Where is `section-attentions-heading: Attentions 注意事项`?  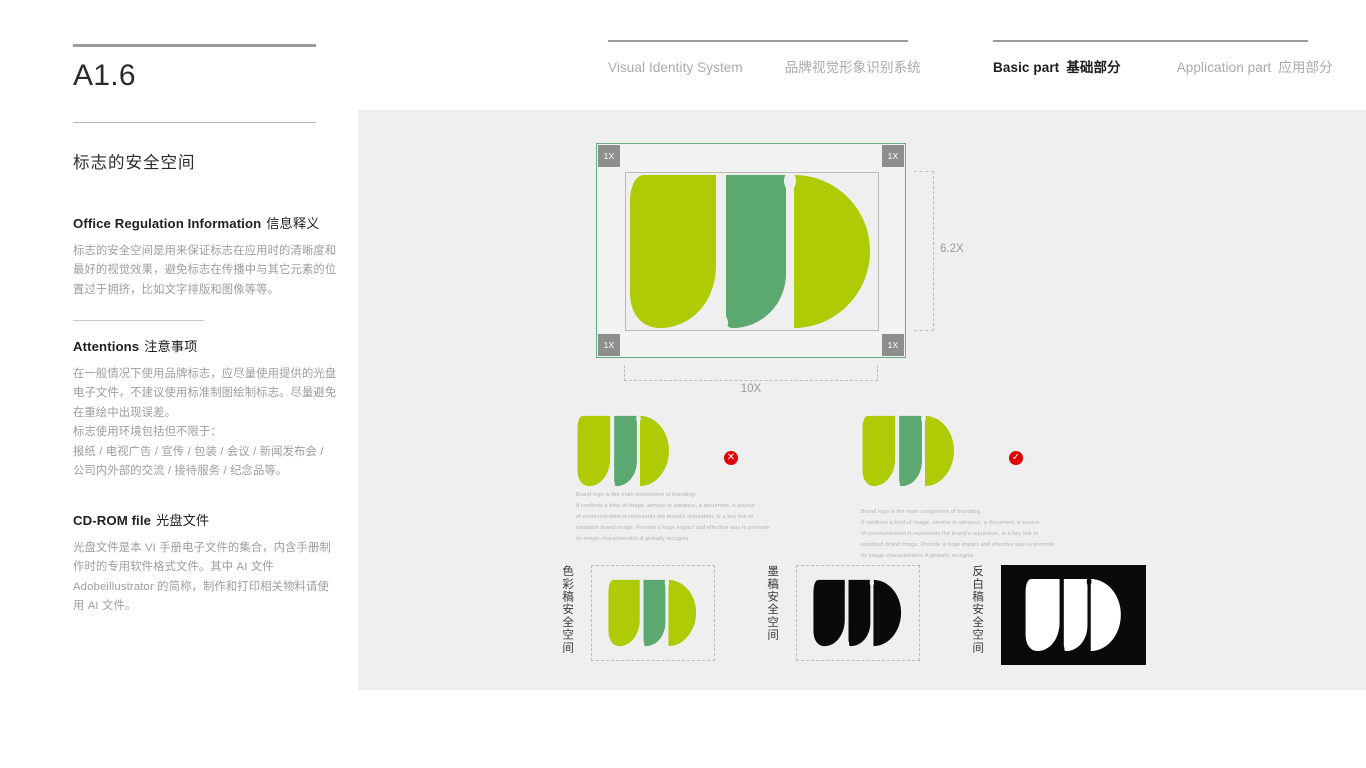 section-attentions-heading: Attentions 注意事项 is located at coordinates (205, 345).